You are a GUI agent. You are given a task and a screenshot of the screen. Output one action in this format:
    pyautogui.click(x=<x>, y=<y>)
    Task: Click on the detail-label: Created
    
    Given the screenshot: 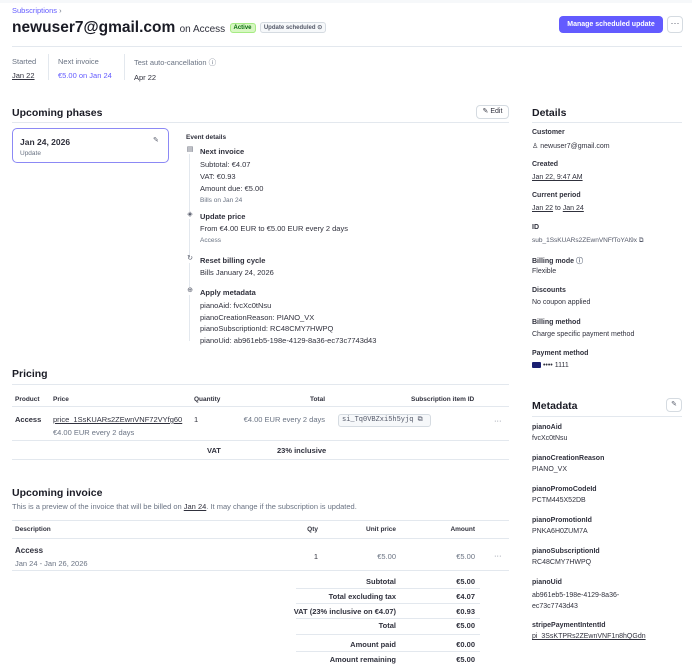 What is the action you would take?
    pyautogui.click(x=545, y=164)
    